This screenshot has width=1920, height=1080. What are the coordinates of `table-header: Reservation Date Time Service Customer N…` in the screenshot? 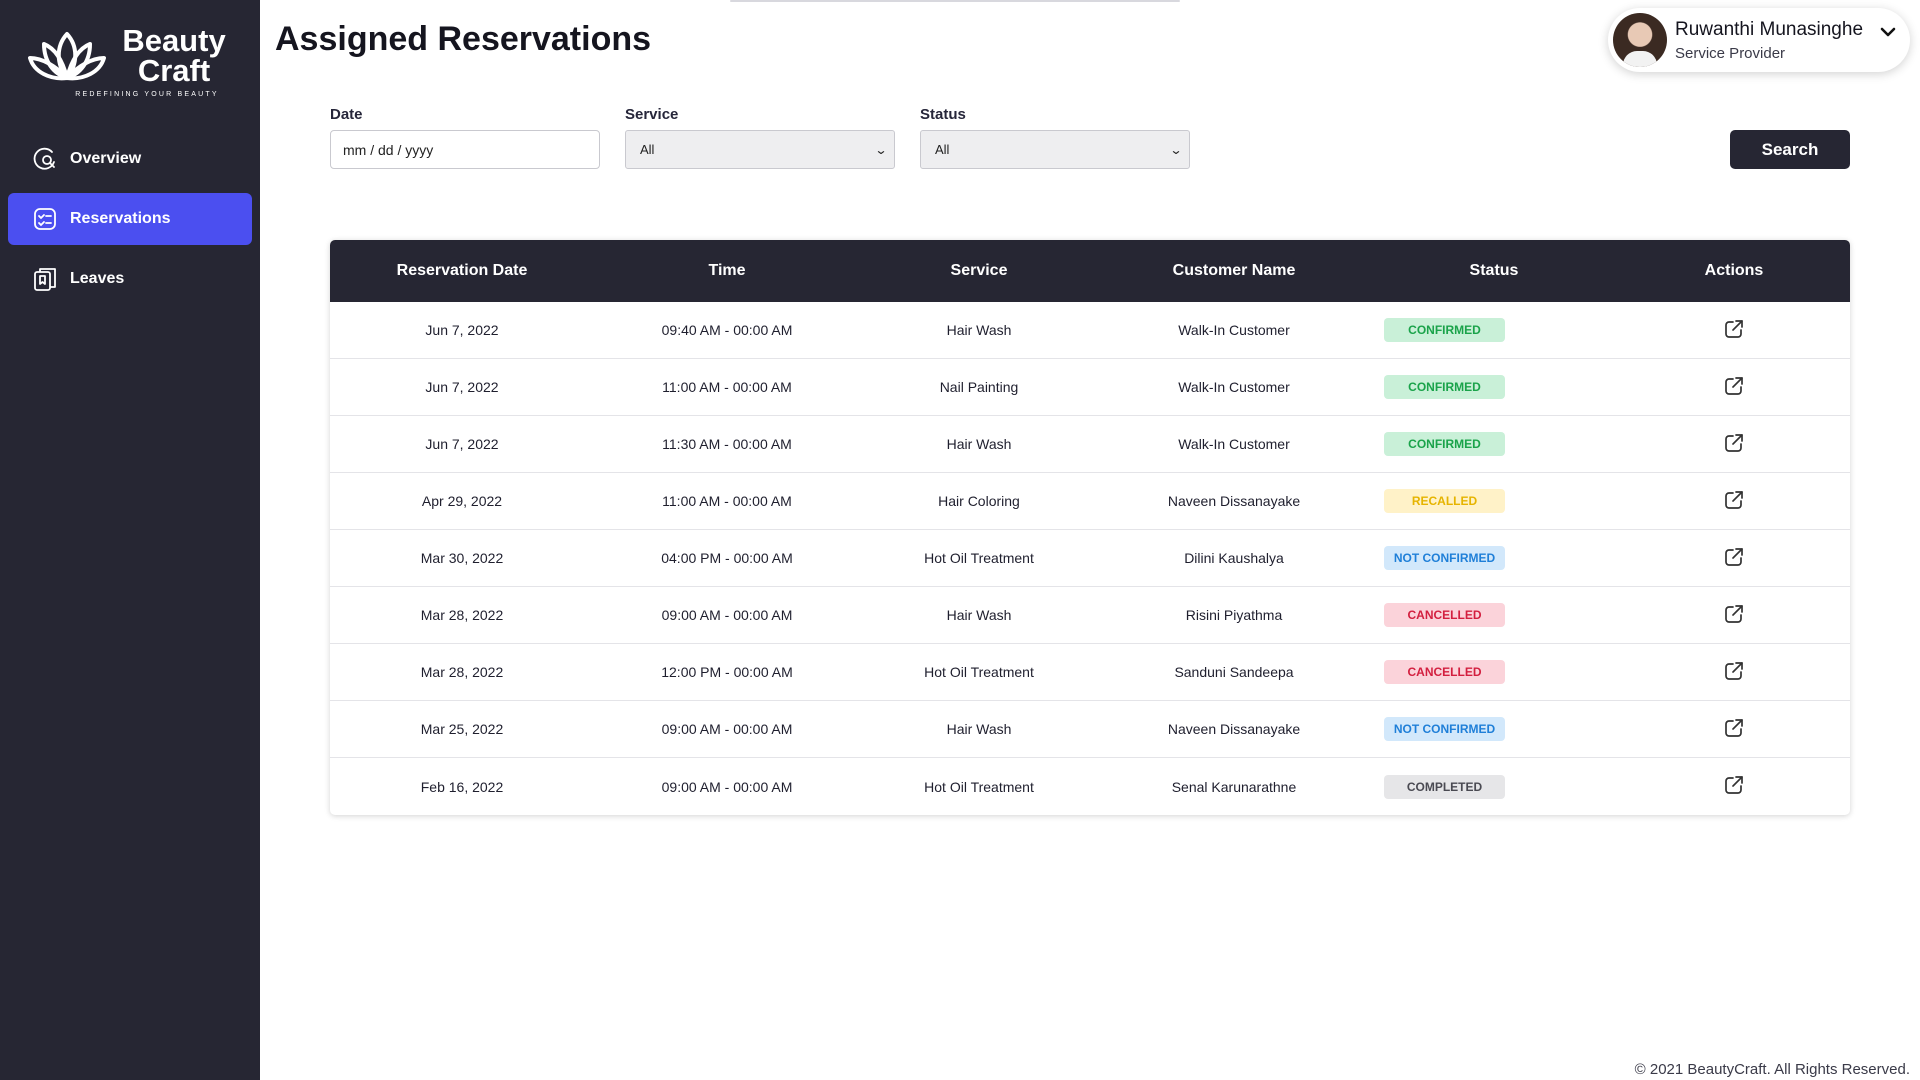 It's located at (1090, 271).